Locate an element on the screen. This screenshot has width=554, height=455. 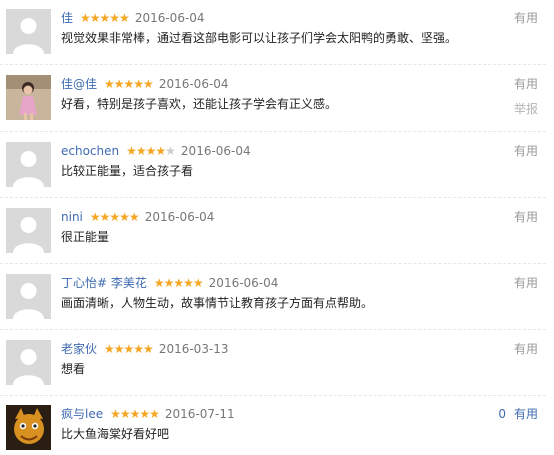
report-button: 举报 is located at coordinates (526, 109).